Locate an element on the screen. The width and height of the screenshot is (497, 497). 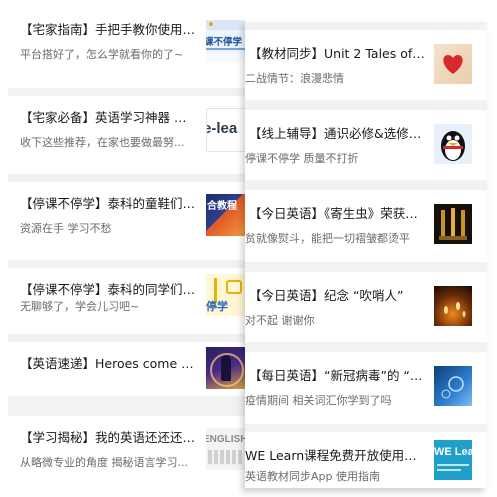
article-item: 【今日英语】纪念 “吹哨人” 对不起 谢谢你 is located at coordinates (366, 307).